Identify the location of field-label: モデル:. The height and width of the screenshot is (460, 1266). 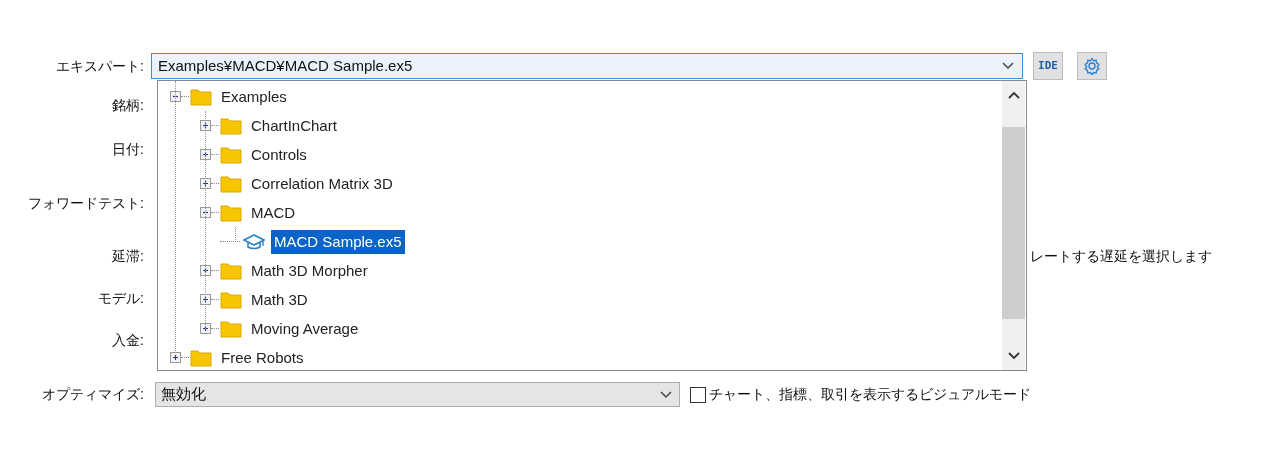
(121, 298).